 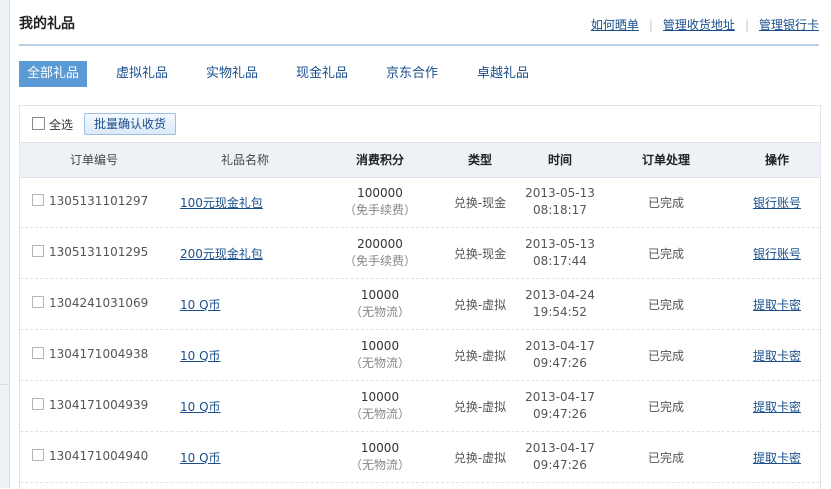 What do you see at coordinates (380, 253) in the screenshot?
I see `points-cell: 200000 （免手续费）` at bounding box center [380, 253].